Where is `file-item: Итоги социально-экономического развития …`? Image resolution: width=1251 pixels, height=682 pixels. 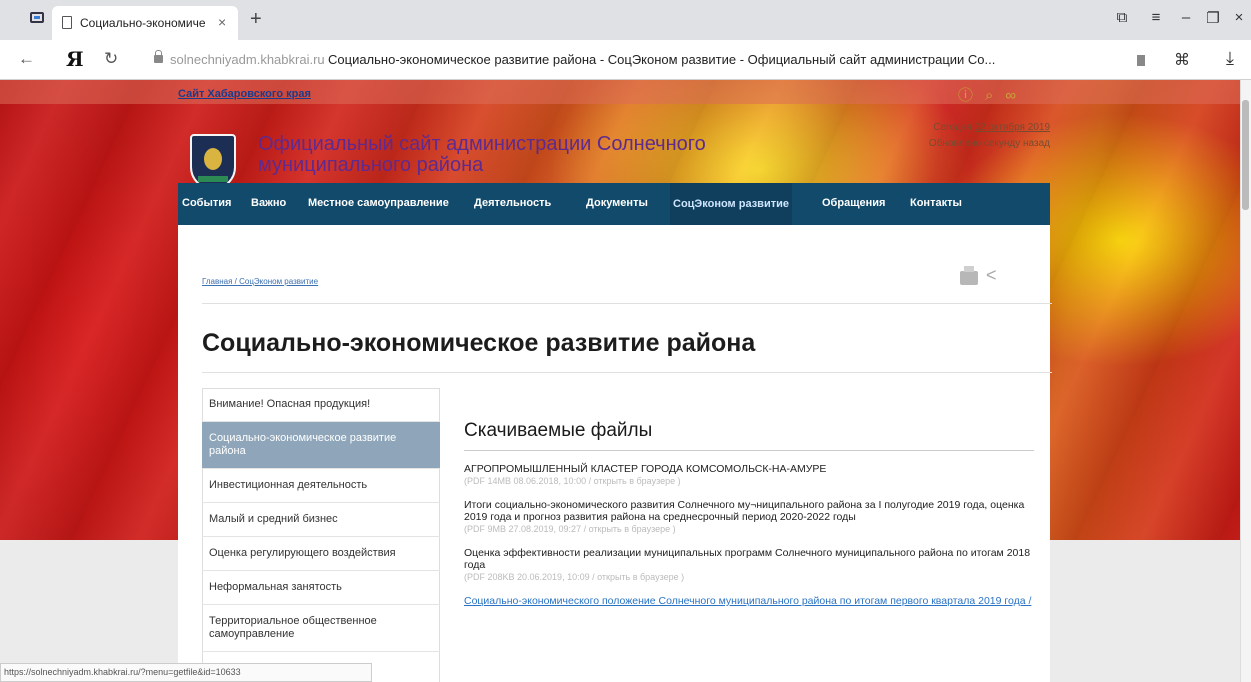 file-item: Итоги социально-экономического развития … is located at coordinates (749, 517).